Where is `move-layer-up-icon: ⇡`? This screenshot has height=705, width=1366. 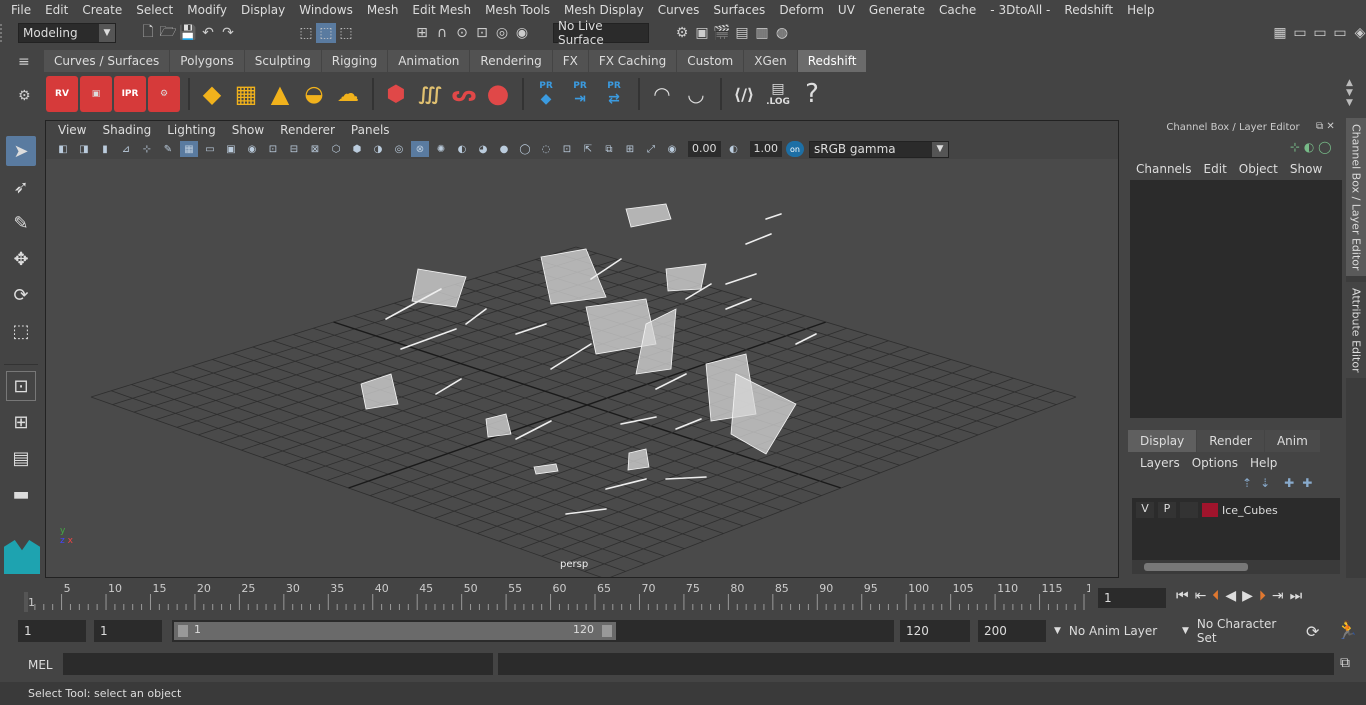 move-layer-up-icon: ⇡ is located at coordinates (1247, 483).